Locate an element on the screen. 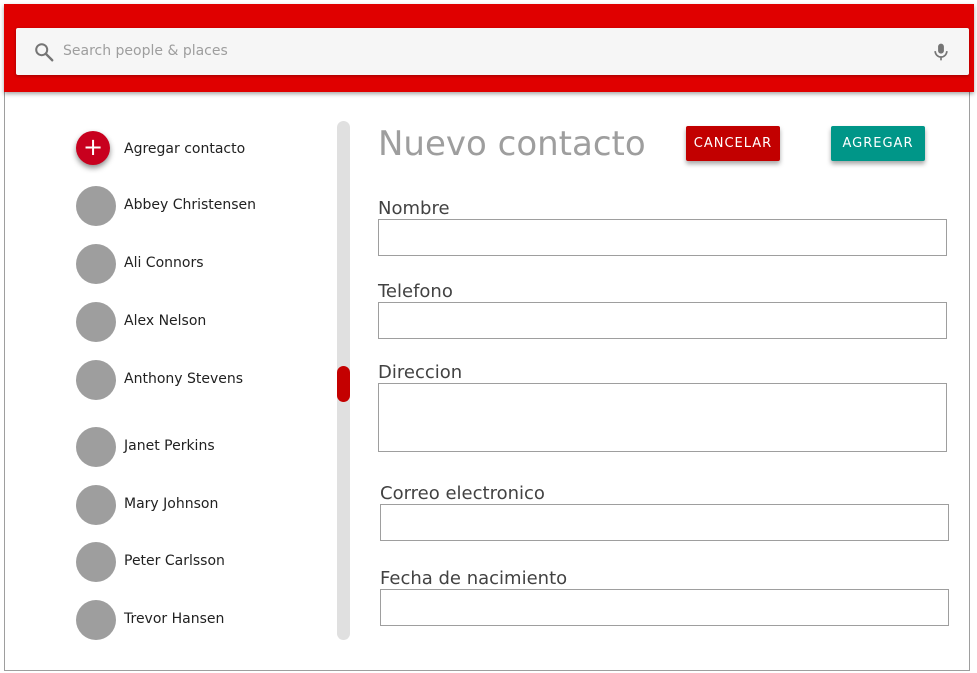 The image size is (977, 673). contact-name: Abbey Christensen is located at coordinates (190, 205).